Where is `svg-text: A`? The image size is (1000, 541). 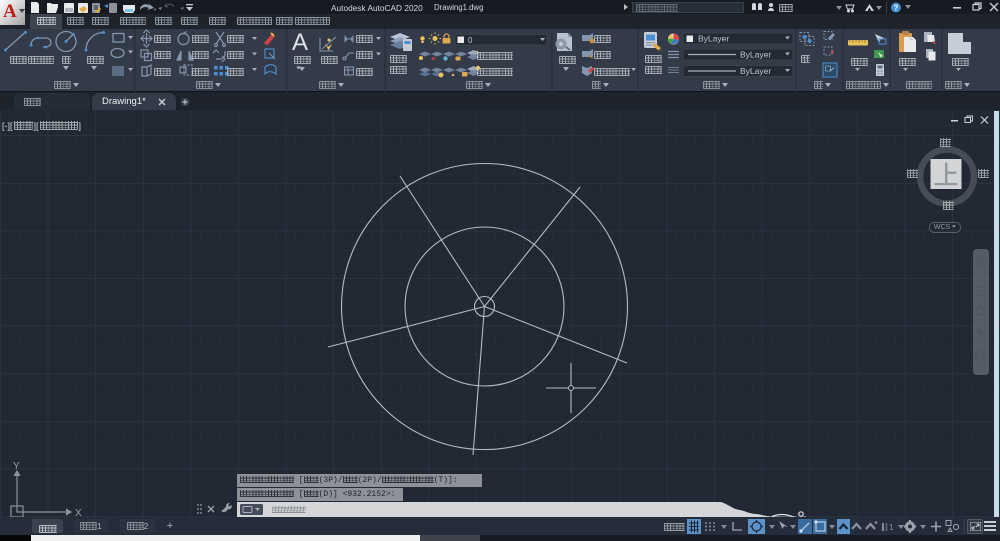
svg-text: A is located at coordinates (300, 42).